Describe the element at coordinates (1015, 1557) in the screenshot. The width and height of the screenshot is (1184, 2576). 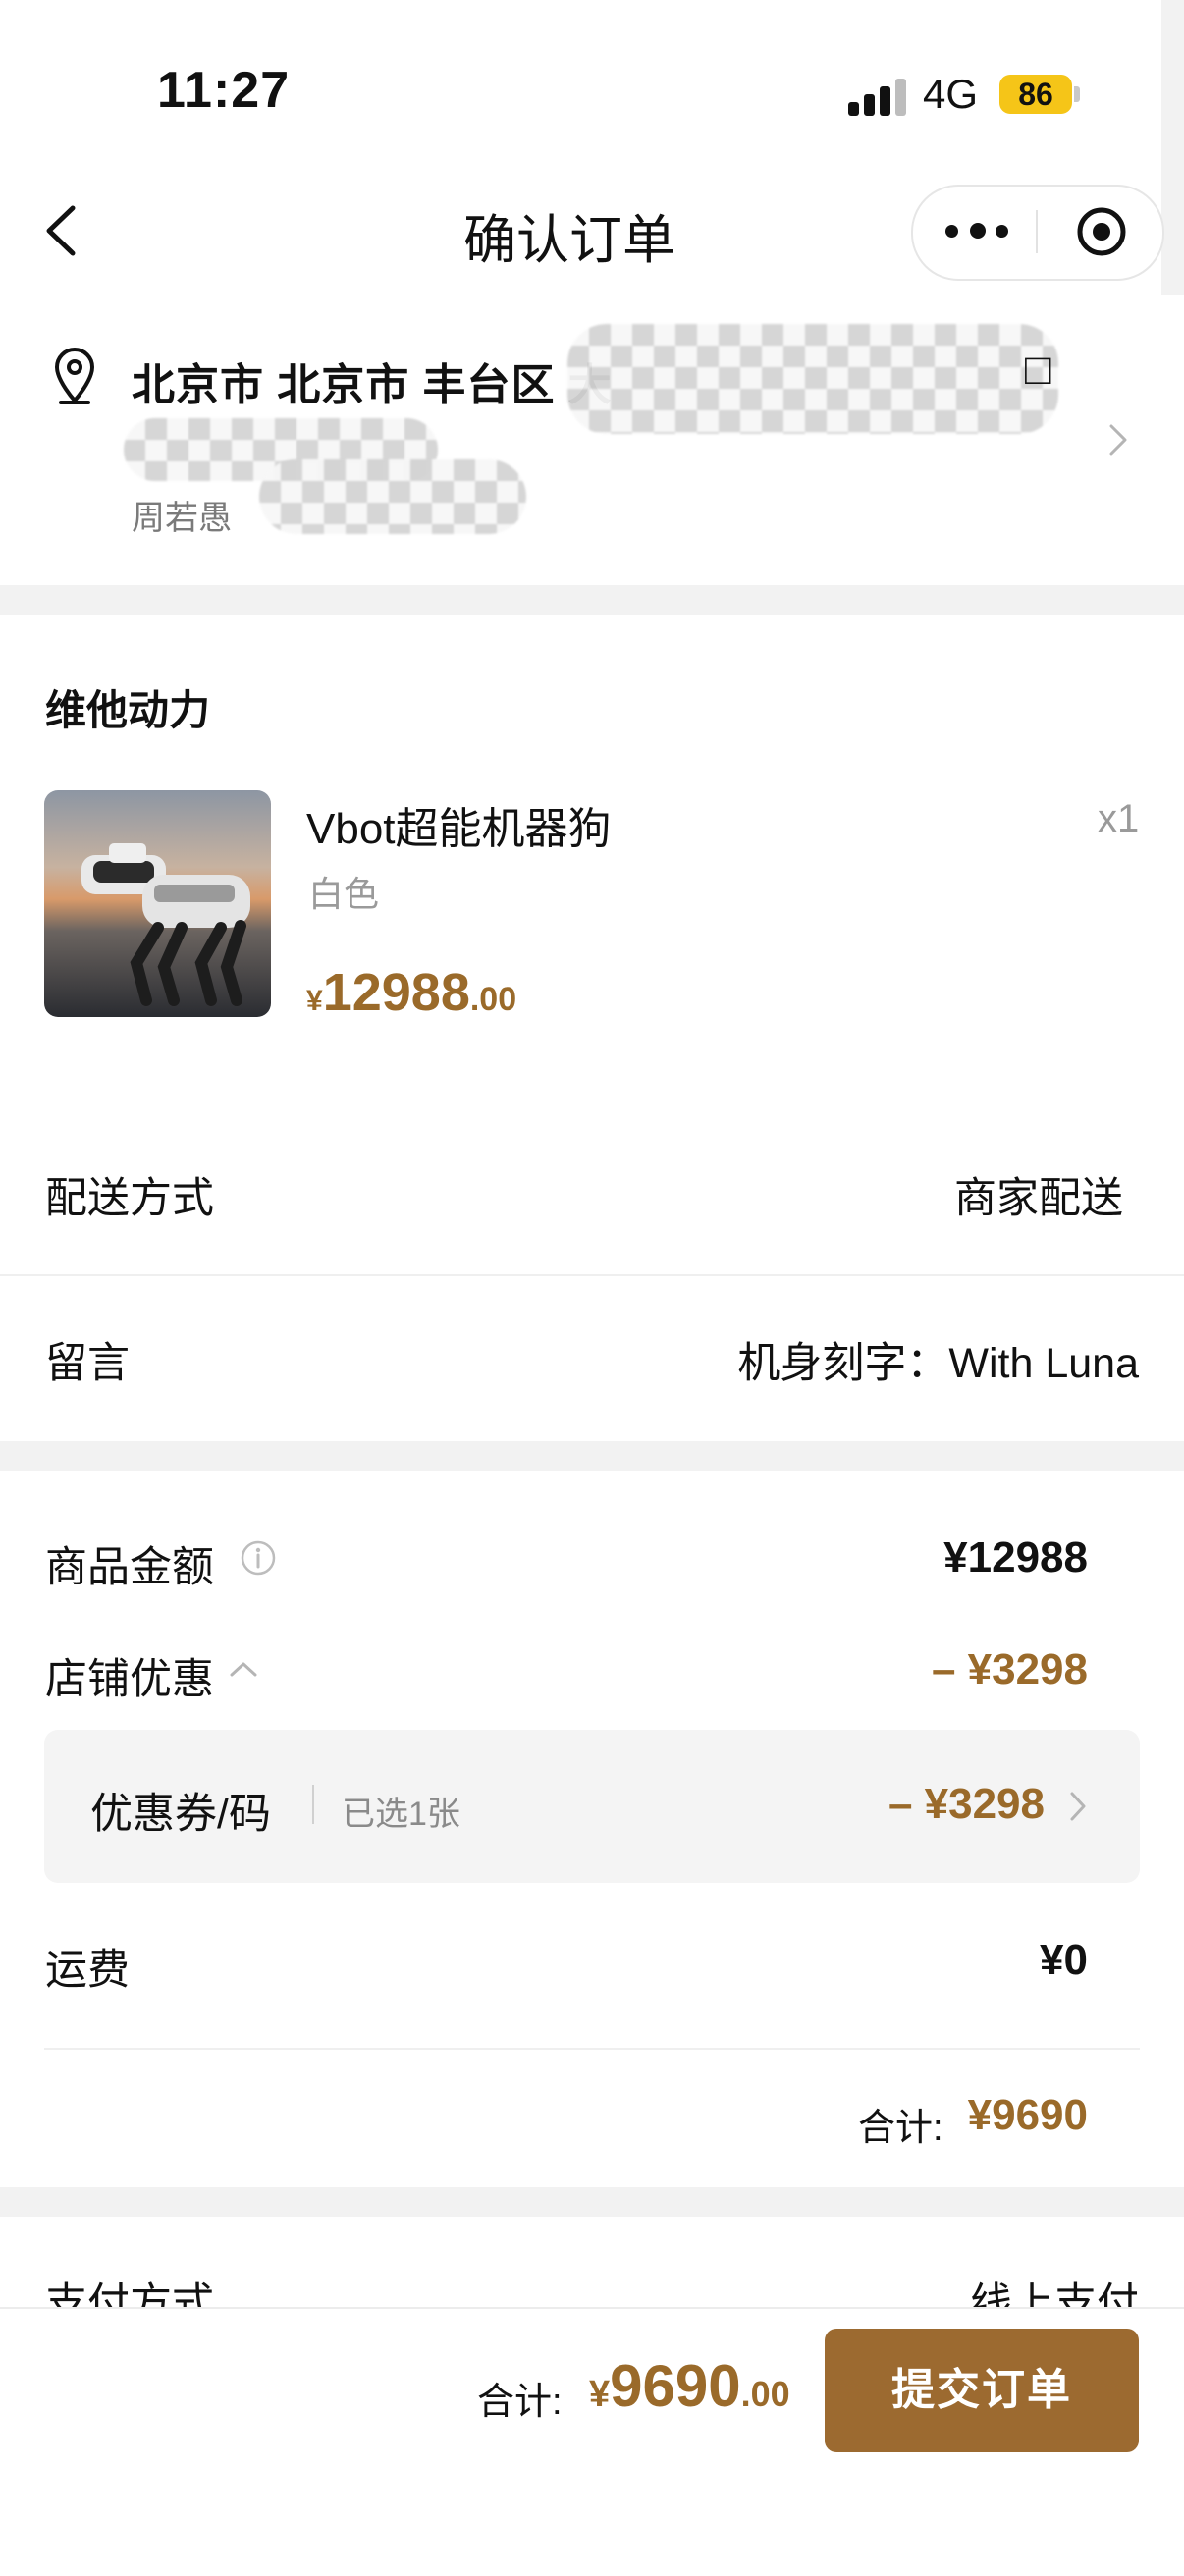
I see `goods-amount-value: ¥12988` at that location.